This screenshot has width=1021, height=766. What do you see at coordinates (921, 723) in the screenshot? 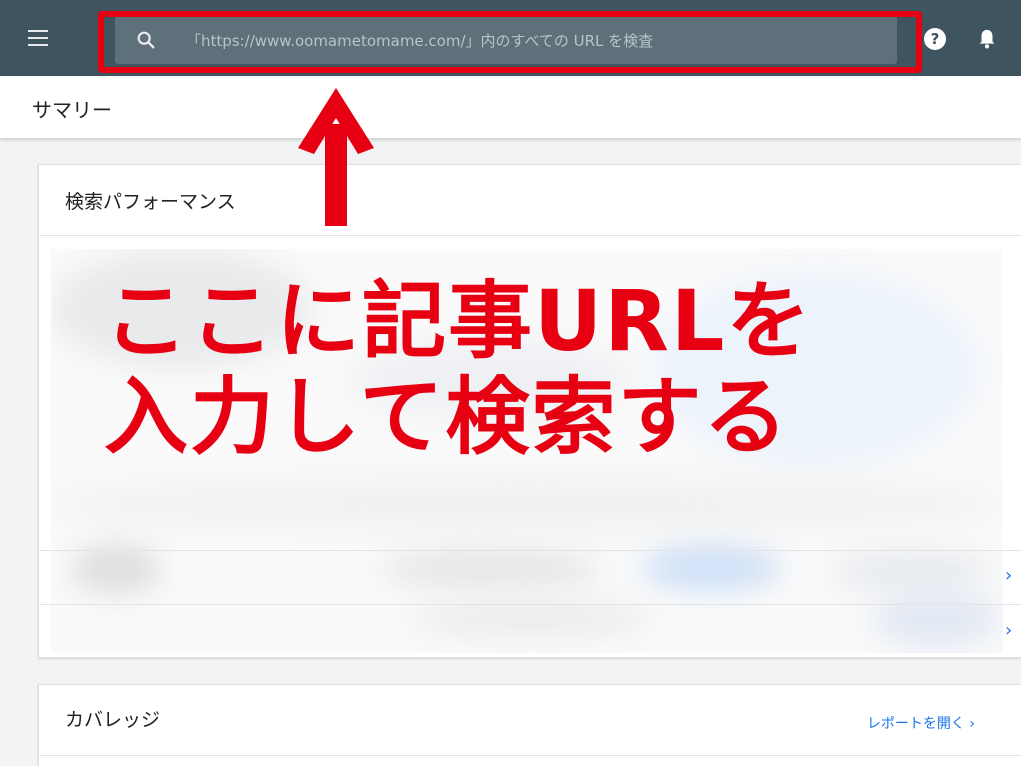
I see `open-report-link: レポートを開く ›` at bounding box center [921, 723].